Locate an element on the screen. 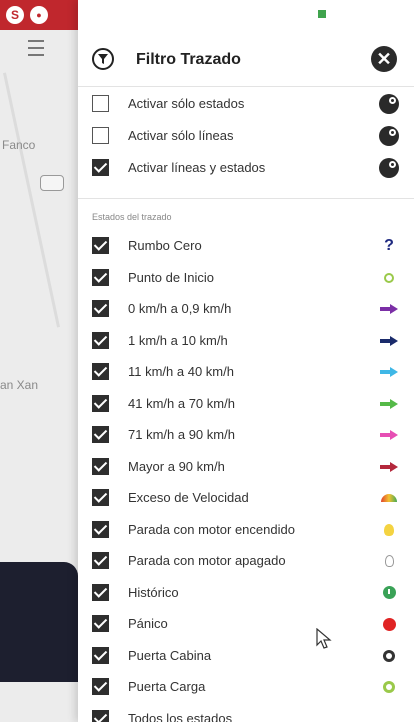 The height and width of the screenshot is (722, 414). state-row: Todos los estados is located at coordinates (246, 713).